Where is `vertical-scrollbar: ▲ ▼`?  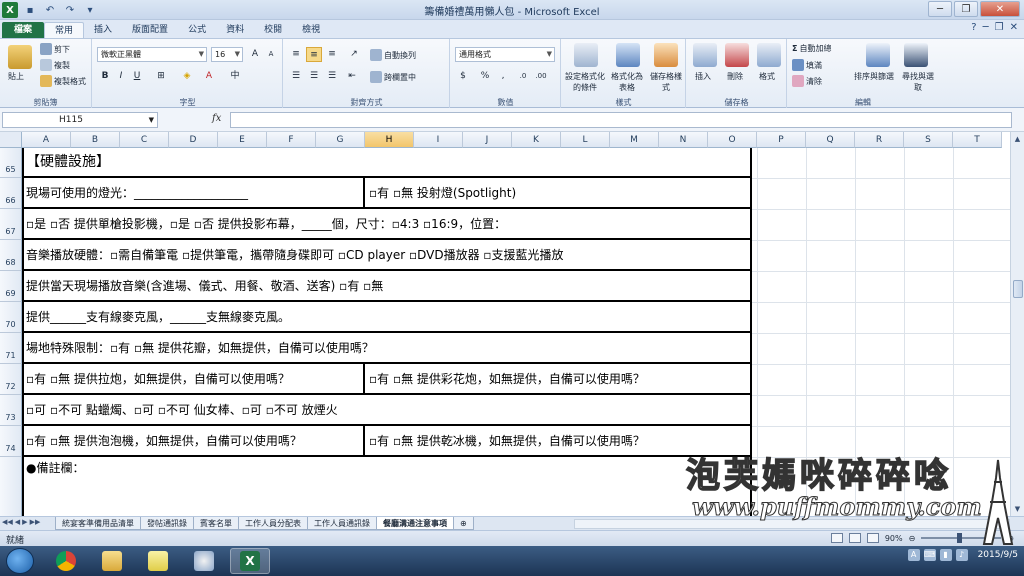 vertical-scrollbar: ▲ ▼ is located at coordinates (1017, 324).